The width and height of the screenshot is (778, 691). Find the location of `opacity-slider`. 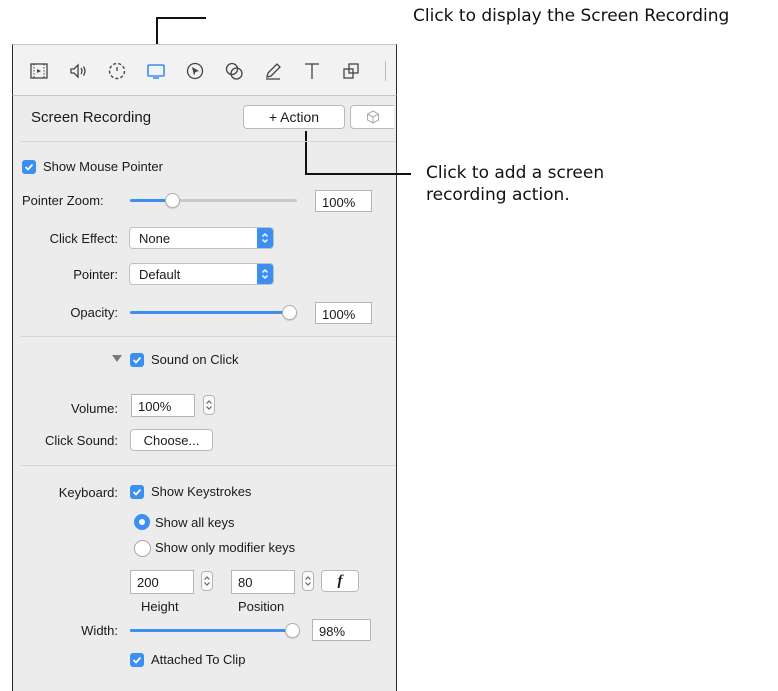

opacity-slider is located at coordinates (213, 312).